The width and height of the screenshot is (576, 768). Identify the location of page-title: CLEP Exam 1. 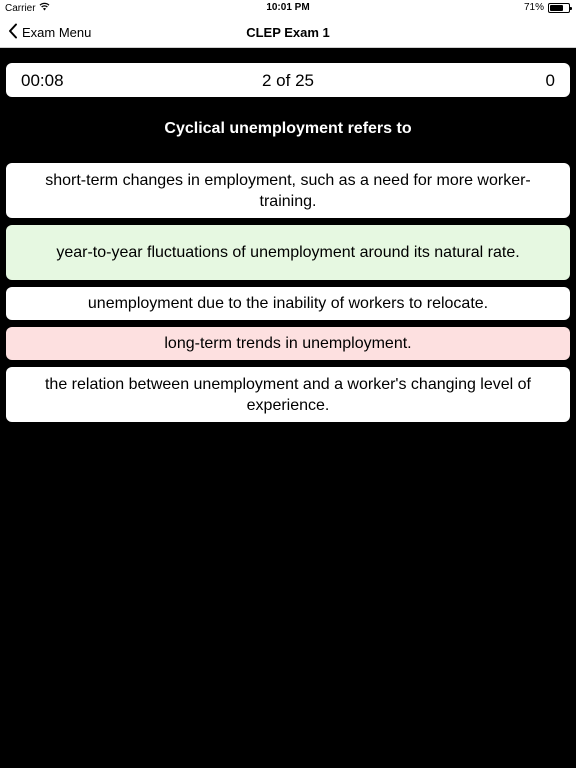
(288, 32).